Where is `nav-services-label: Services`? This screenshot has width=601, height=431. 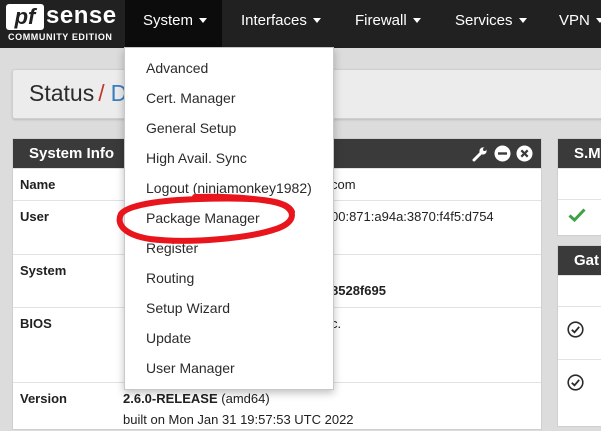
nav-services-label: Services is located at coordinates (484, 20).